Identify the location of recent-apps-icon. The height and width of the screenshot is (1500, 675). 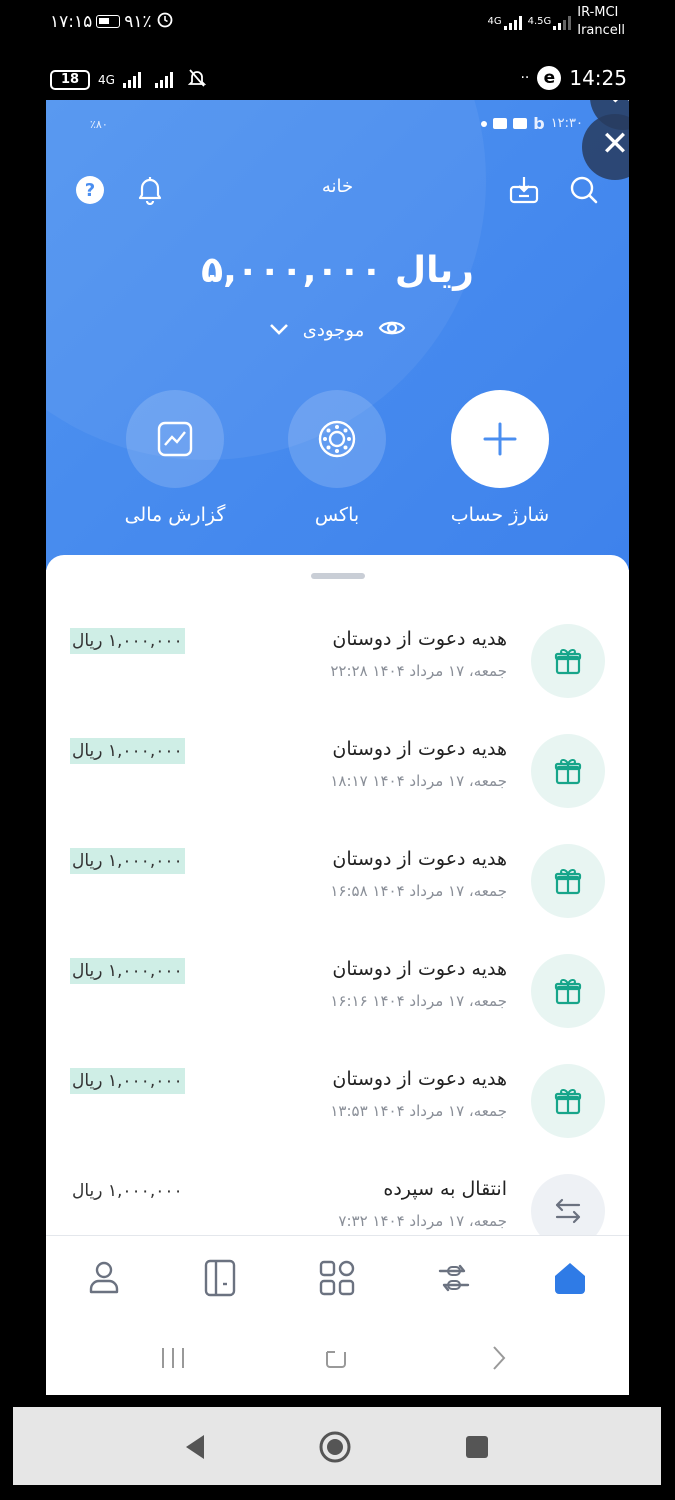
(173, 1358).